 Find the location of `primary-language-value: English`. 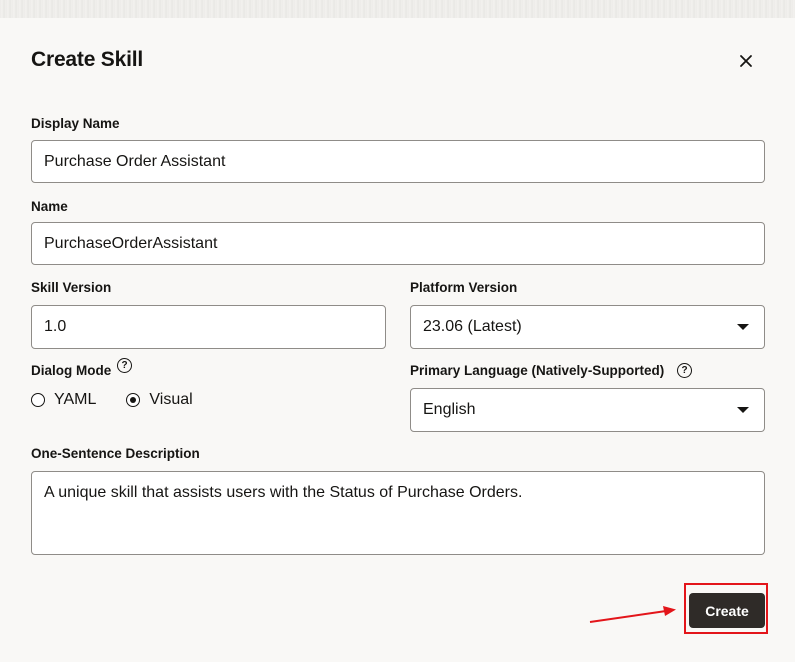

primary-language-value: English is located at coordinates (449, 409).